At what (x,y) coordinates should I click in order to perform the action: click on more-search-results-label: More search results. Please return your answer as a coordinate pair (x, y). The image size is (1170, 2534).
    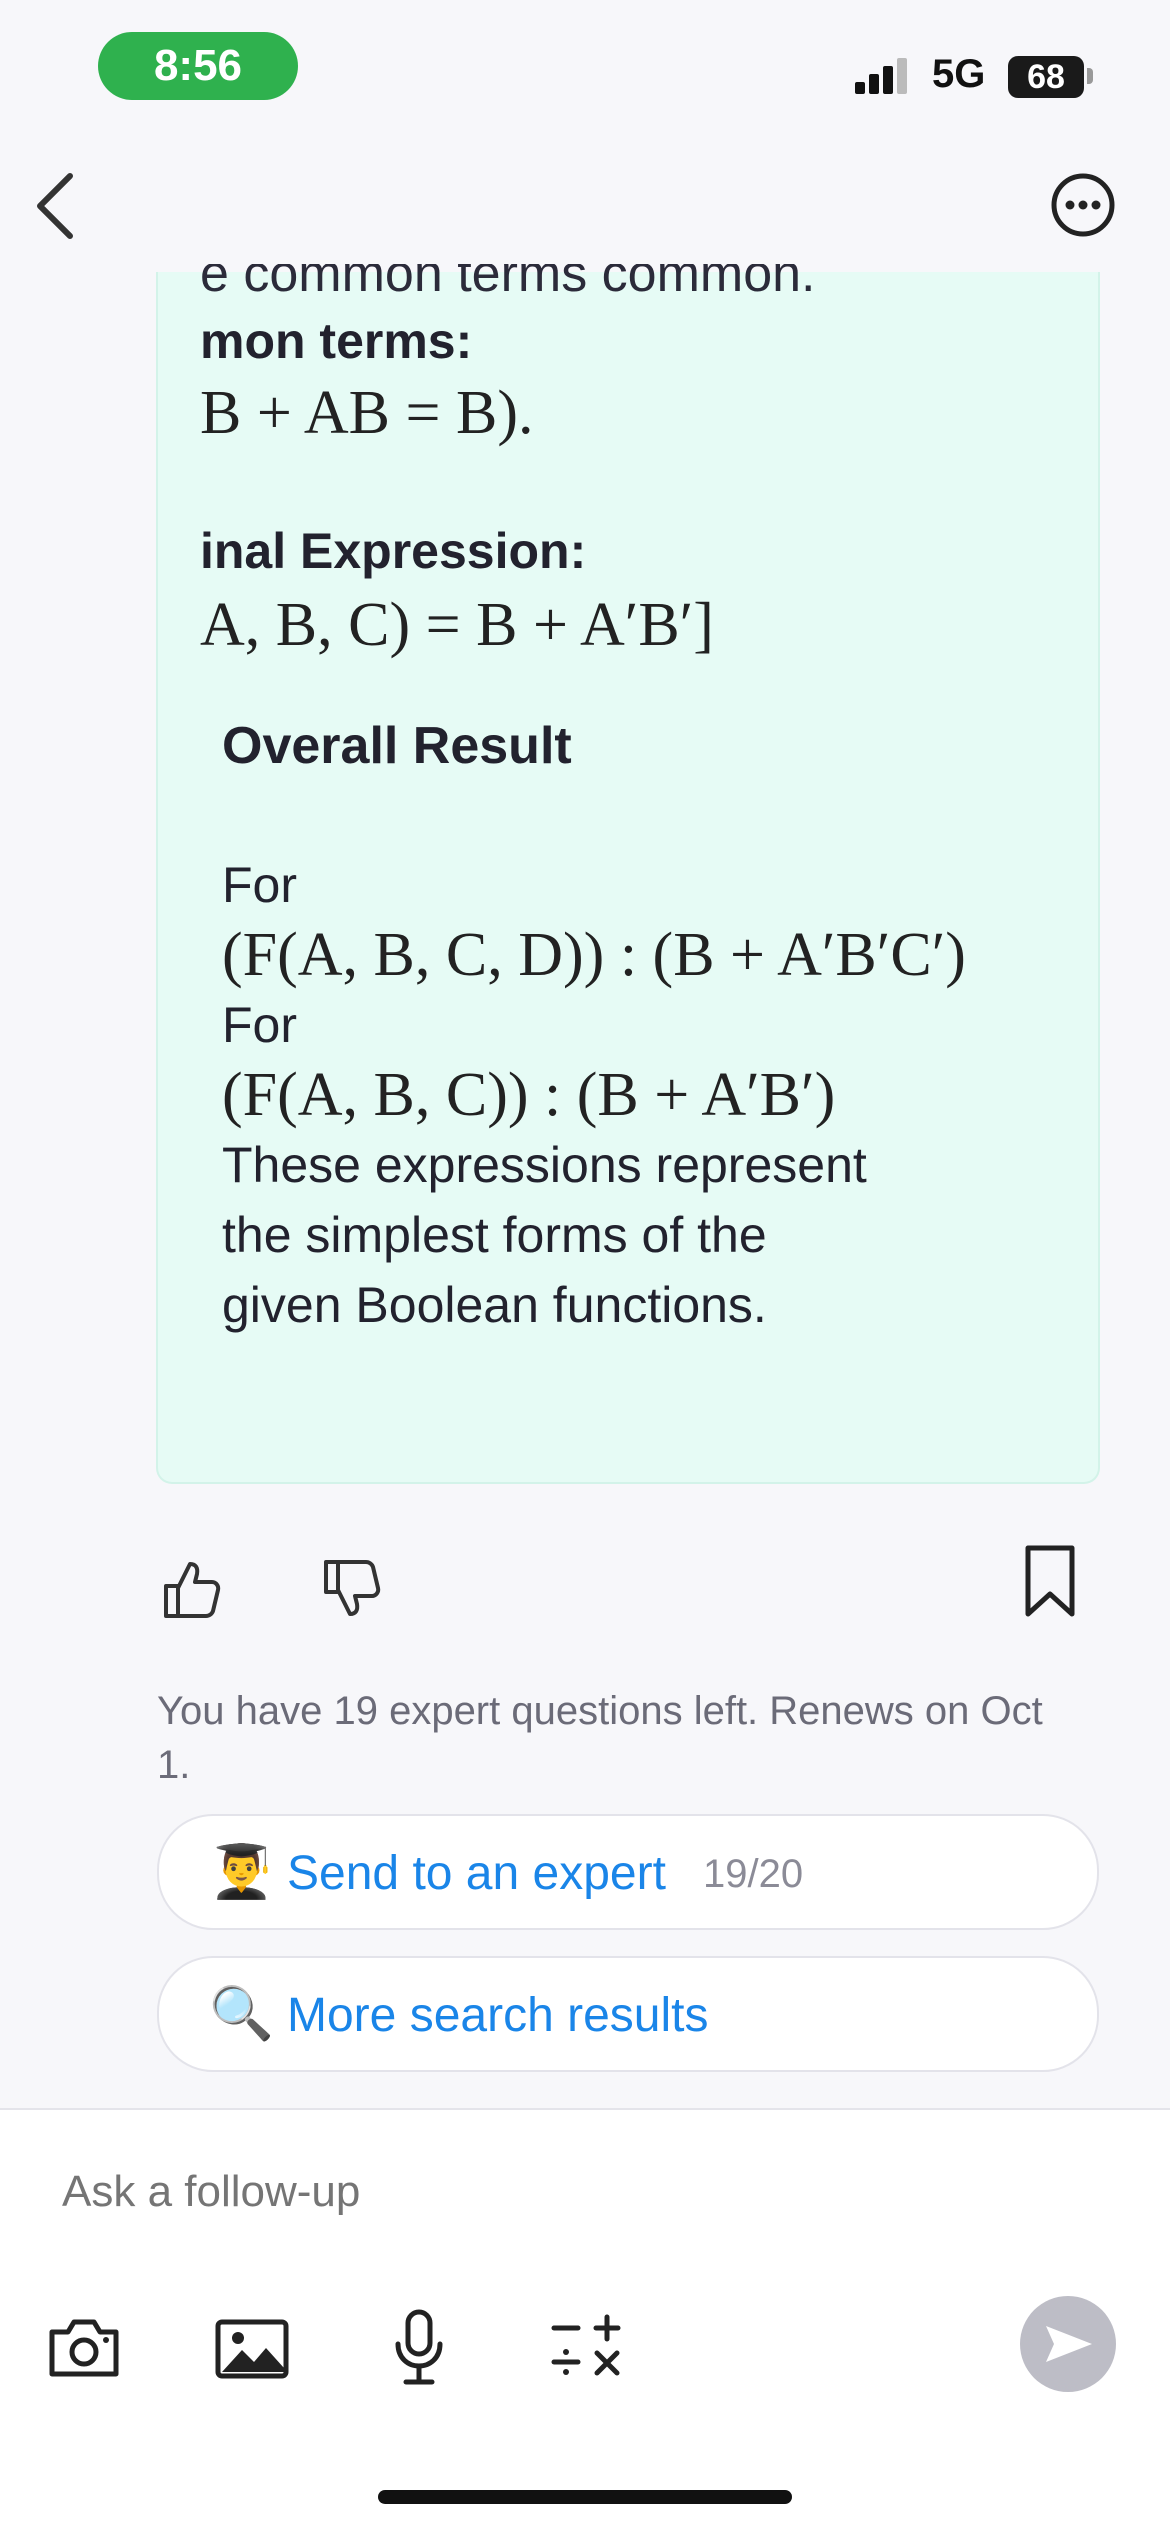
    Looking at the image, I should click on (498, 2015).